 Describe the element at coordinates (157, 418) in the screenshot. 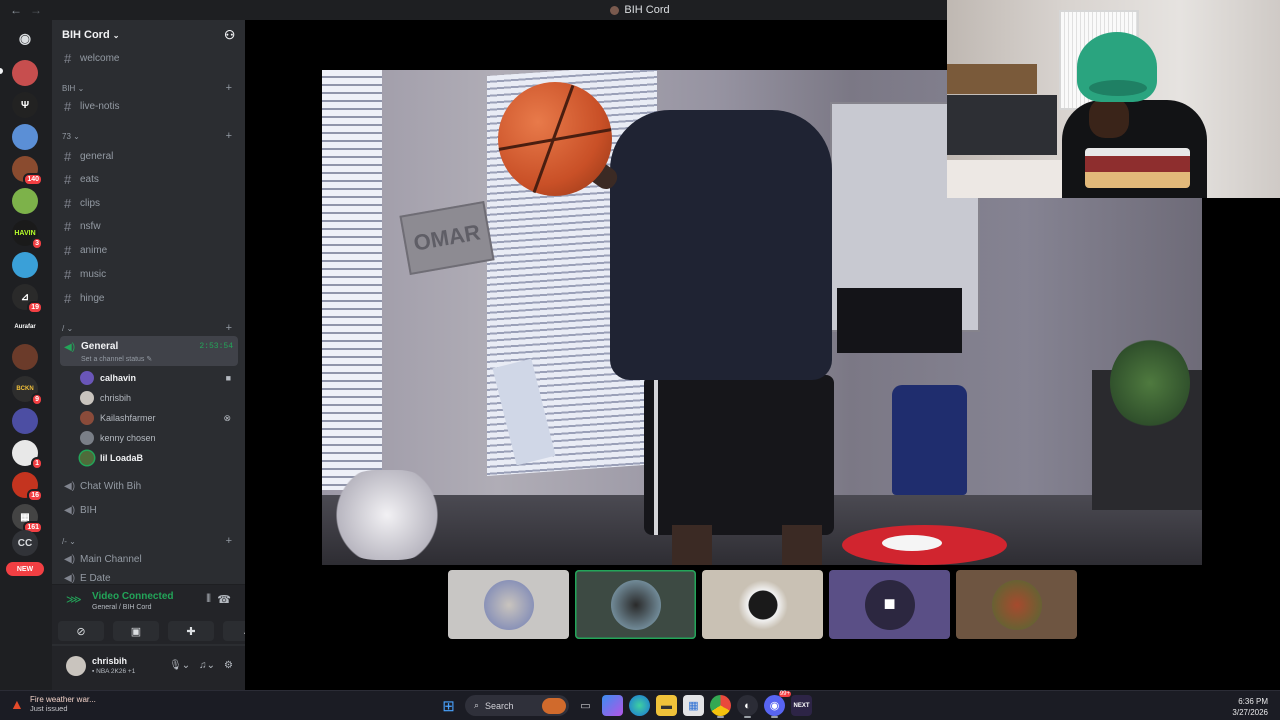

I see `voice-user: Kailashfarmer ⊗` at that location.